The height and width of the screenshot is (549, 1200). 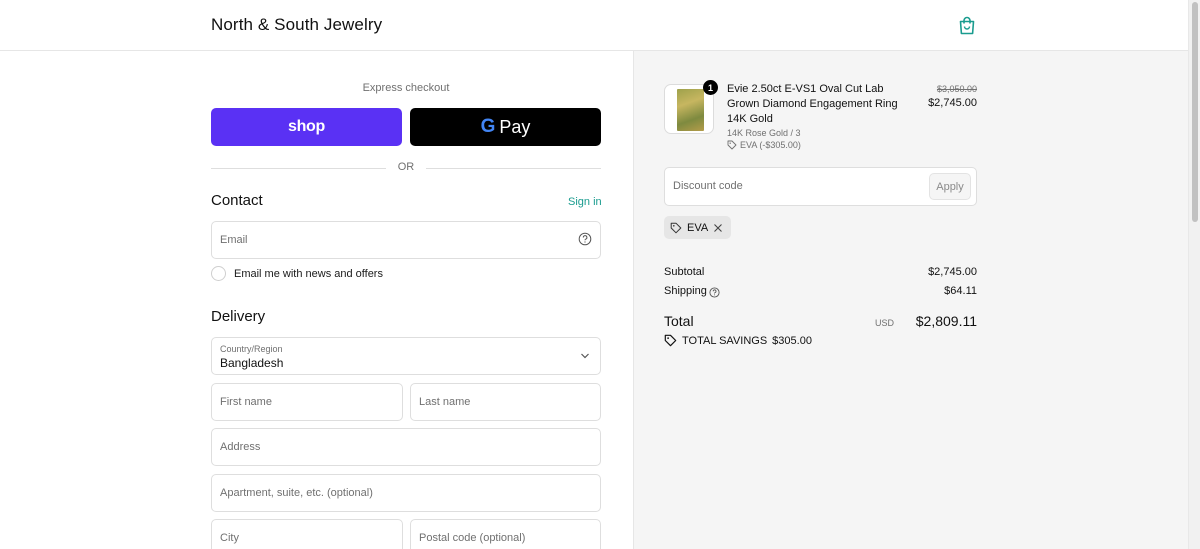 What do you see at coordinates (684, 272) in the screenshot?
I see `subtotal-label: Subtotal` at bounding box center [684, 272].